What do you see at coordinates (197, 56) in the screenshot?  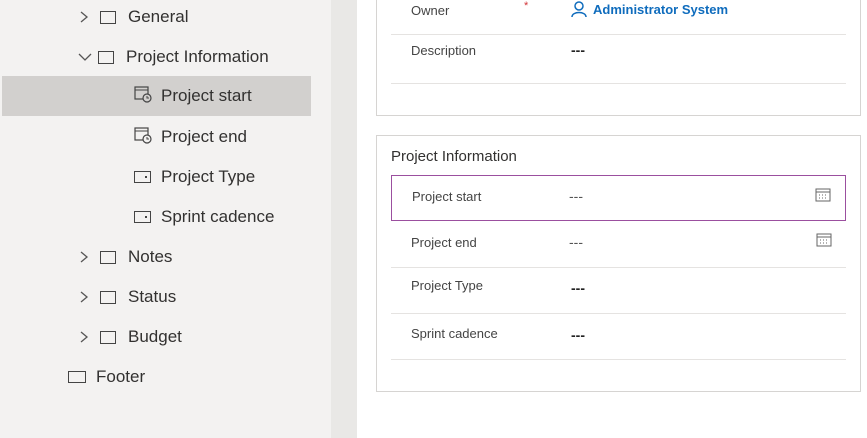 I see `tree-item-label: Project Information` at bounding box center [197, 56].